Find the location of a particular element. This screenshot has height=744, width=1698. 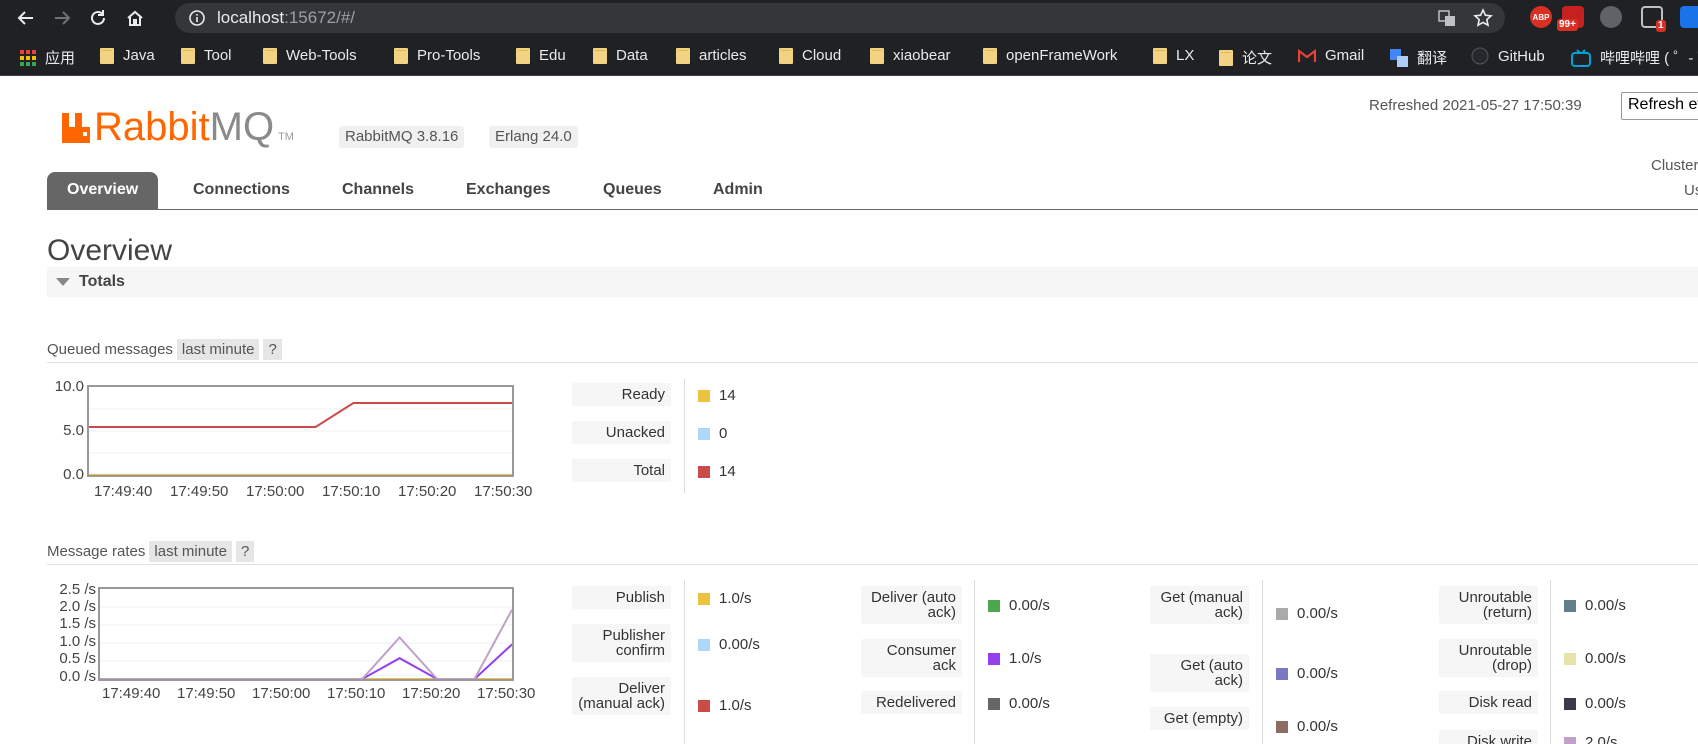

google-translate-extension-icon is located at coordinates (1689, 17).